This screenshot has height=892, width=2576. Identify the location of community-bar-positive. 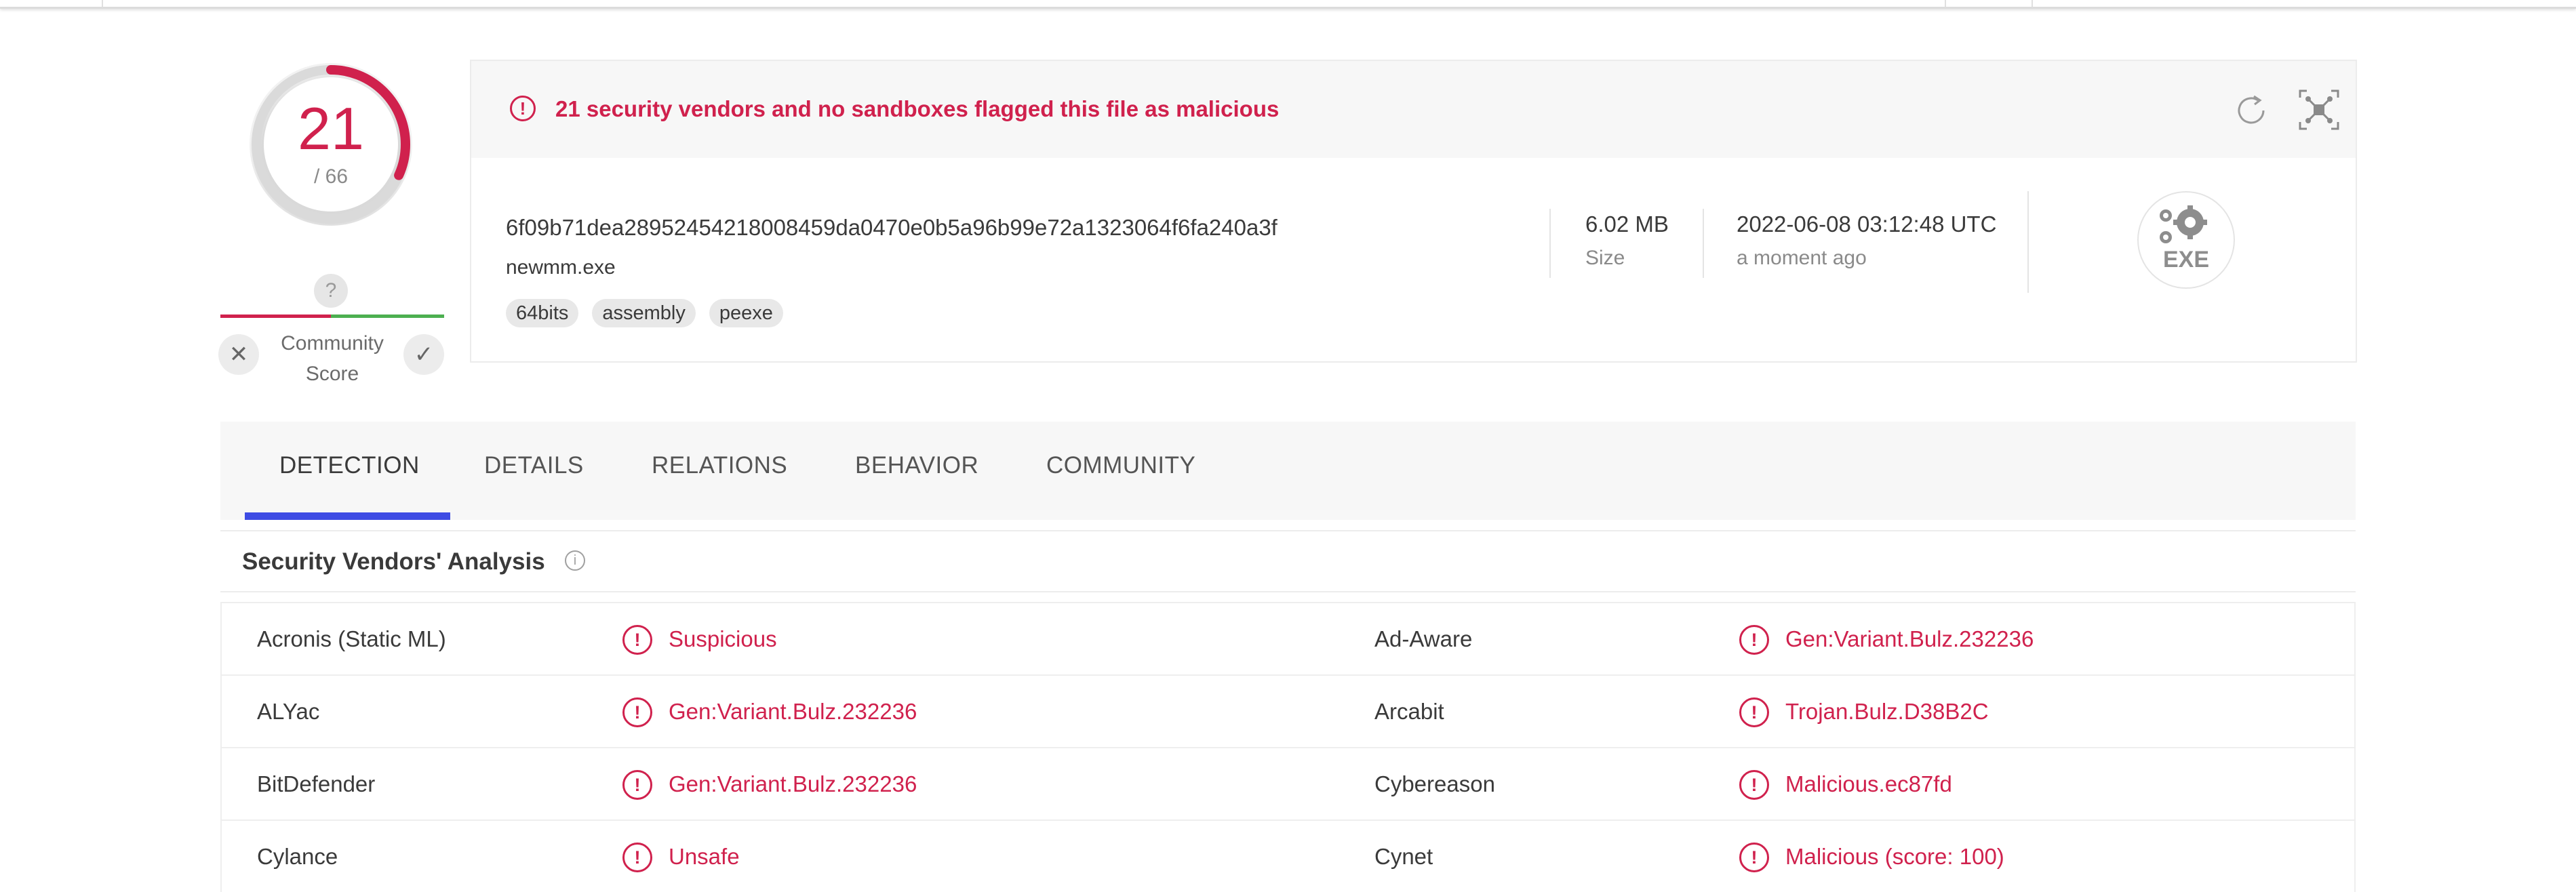
(388, 316).